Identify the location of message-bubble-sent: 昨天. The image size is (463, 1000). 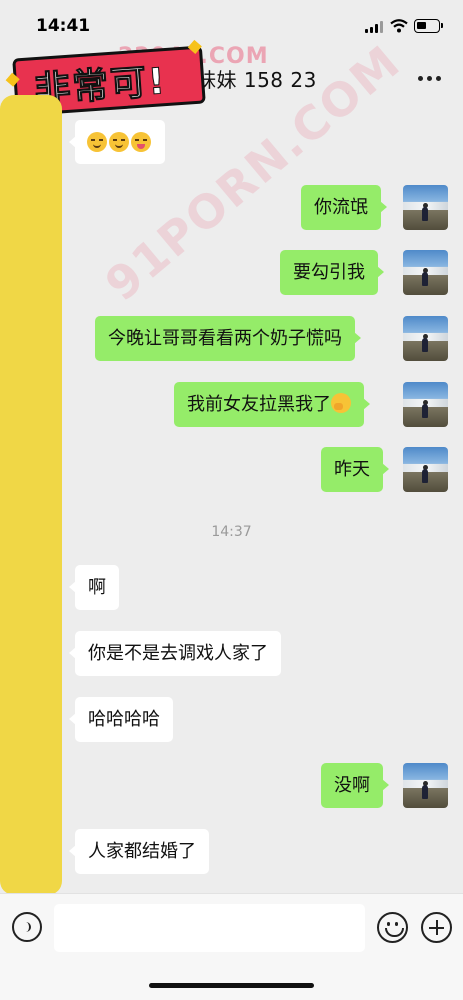
(355, 469).